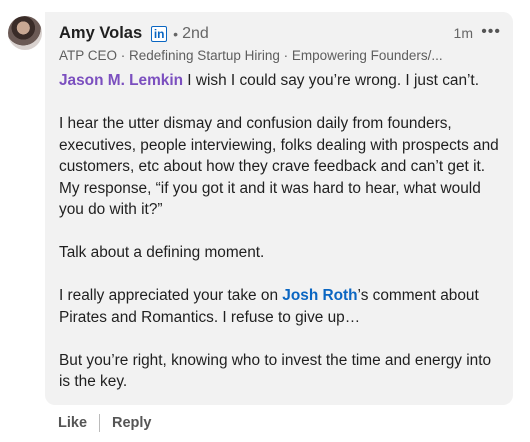 The image size is (530, 442). What do you see at coordinates (171, 295) in the screenshot?
I see `paragraph-4-before: I really appreciated your take on` at bounding box center [171, 295].